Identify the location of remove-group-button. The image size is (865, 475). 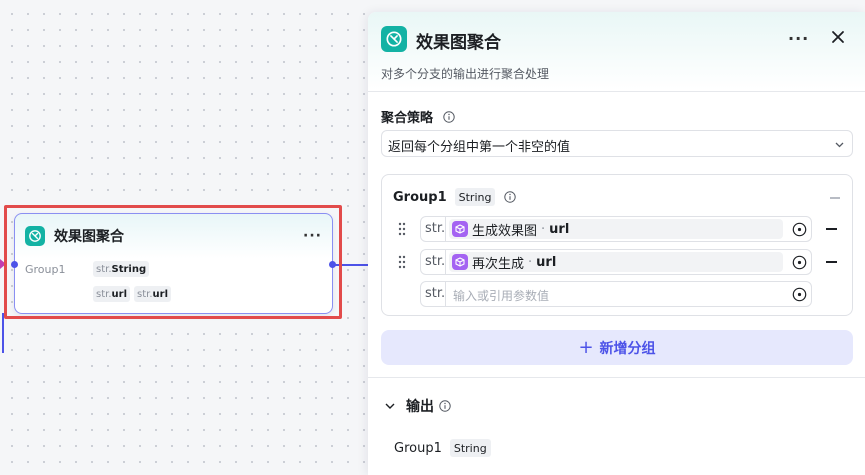
(835, 198).